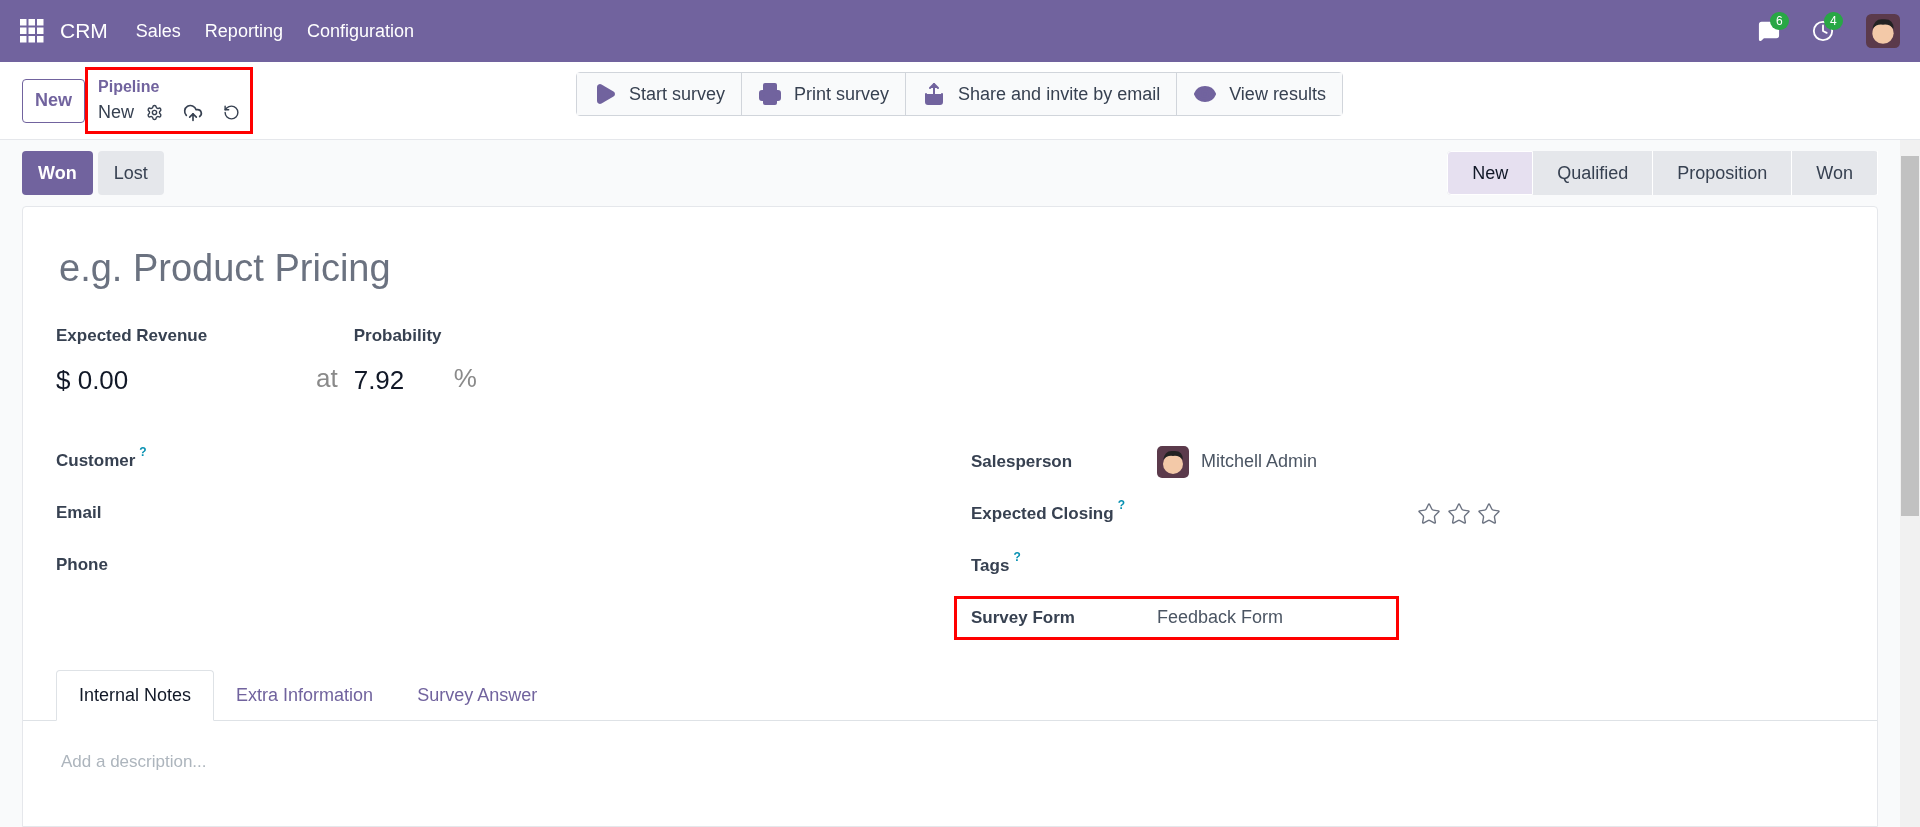  What do you see at coordinates (1042, 94) in the screenshot?
I see `action-button: Share and invite by email` at bounding box center [1042, 94].